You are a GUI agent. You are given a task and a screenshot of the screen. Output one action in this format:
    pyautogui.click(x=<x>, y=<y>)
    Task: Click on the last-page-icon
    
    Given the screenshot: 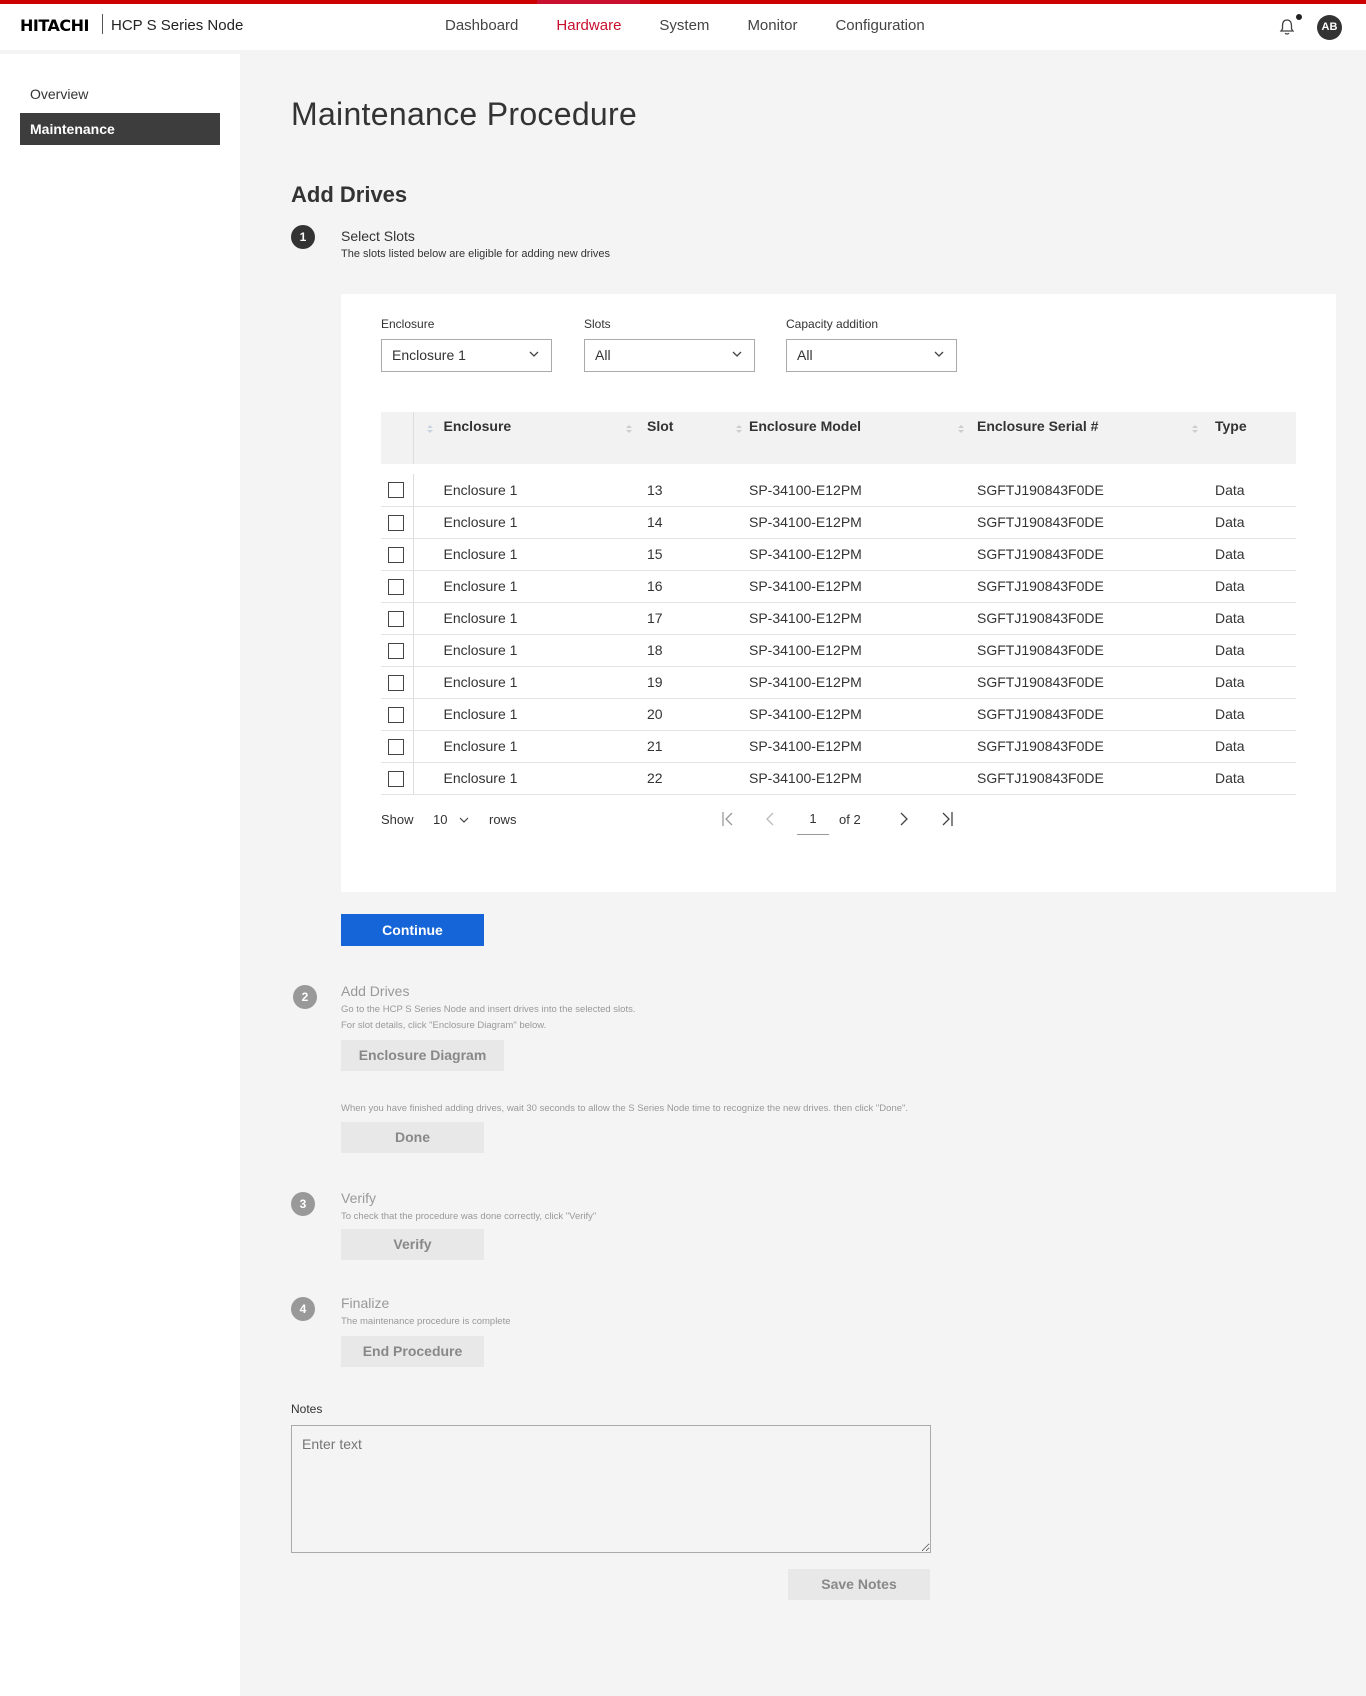 What is the action you would take?
    pyautogui.click(x=947, y=819)
    